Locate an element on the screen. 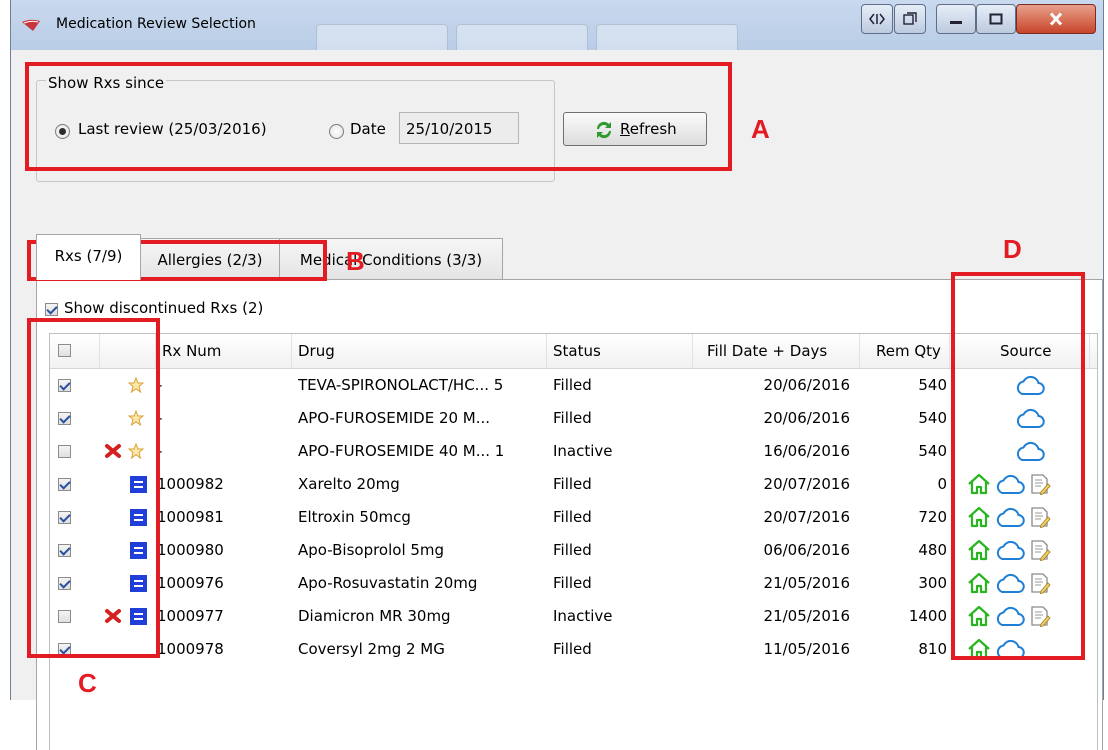 The height and width of the screenshot is (750, 1108). minimize-button is located at coordinates (956, 19).